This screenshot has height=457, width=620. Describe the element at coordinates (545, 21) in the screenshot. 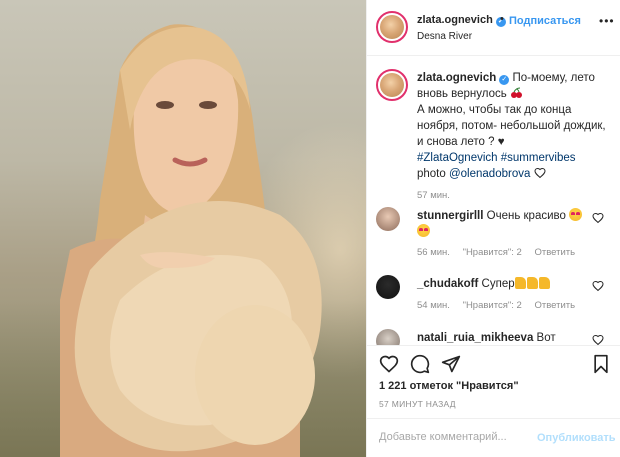

I see `follow-button: Подписаться` at that location.